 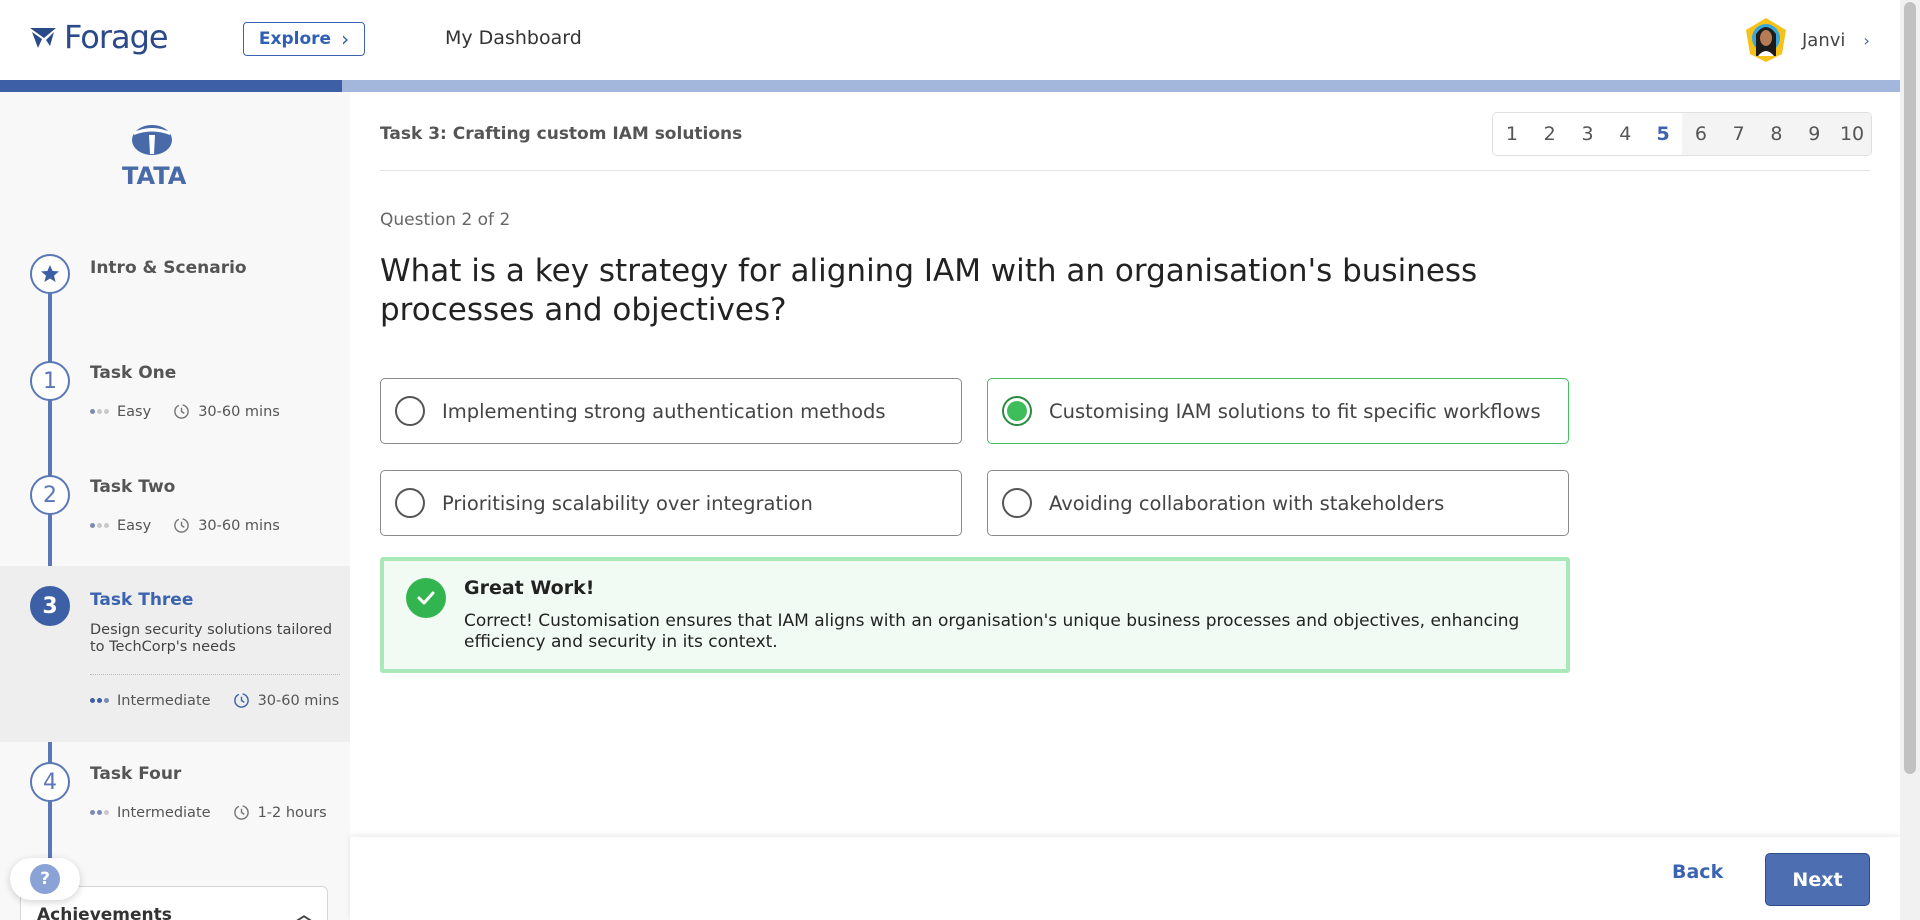 I want to click on radio-selected-dot, so click(x=1017, y=411).